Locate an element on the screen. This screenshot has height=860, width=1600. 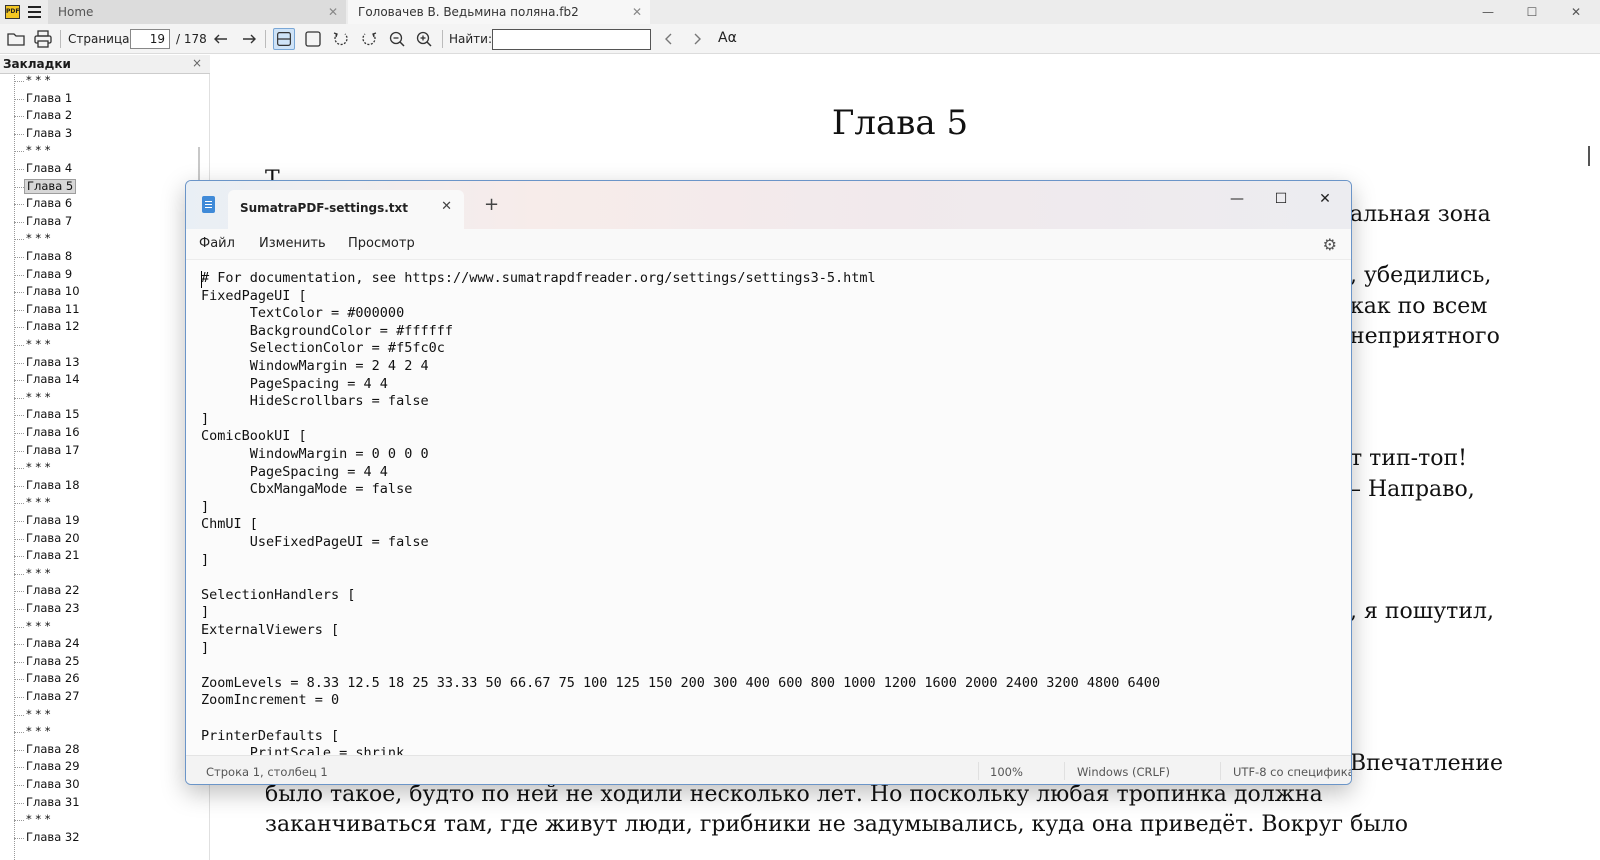
single-page-icon is located at coordinates (313, 39).